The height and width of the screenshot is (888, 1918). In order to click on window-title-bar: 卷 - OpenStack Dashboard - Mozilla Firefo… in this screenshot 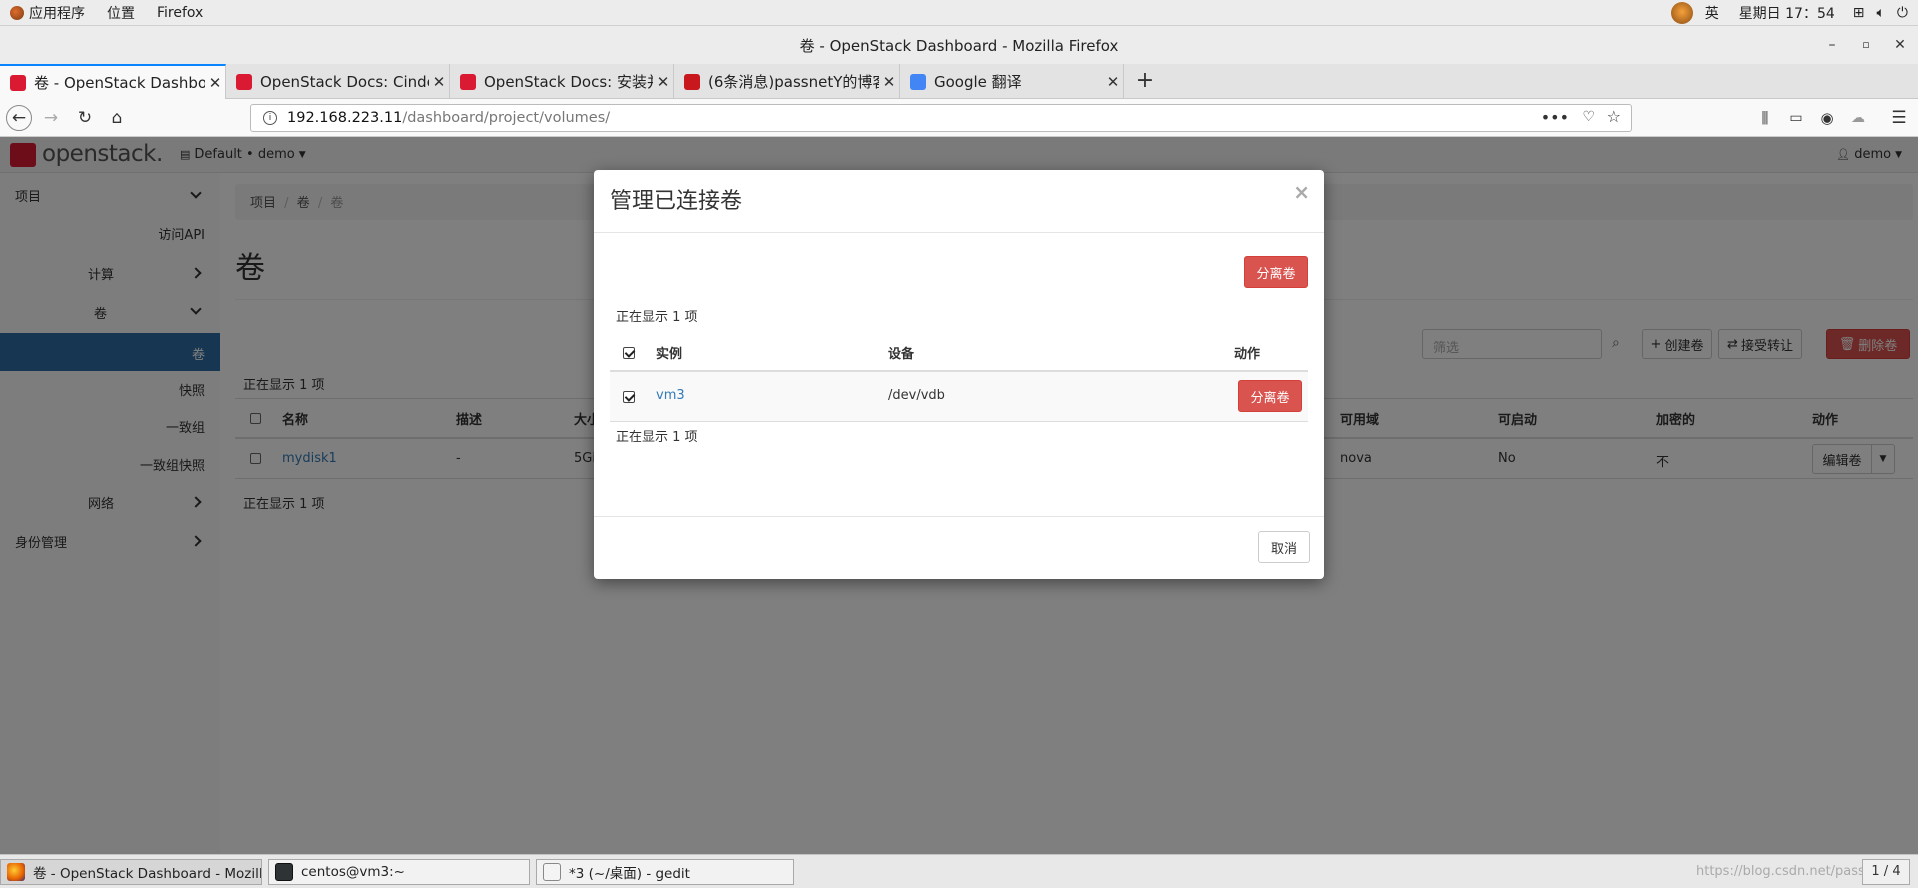, I will do `click(959, 45)`.